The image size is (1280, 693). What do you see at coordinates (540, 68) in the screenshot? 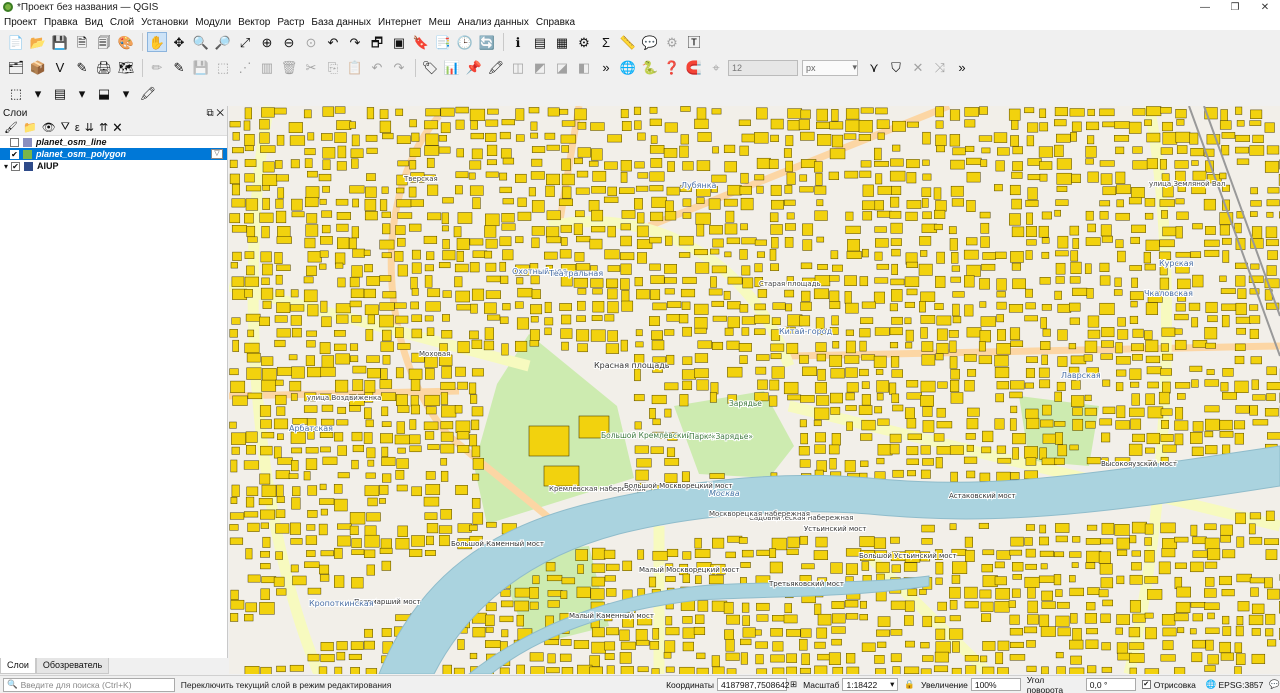
I see `move-label-icon: ◩` at bounding box center [540, 68].